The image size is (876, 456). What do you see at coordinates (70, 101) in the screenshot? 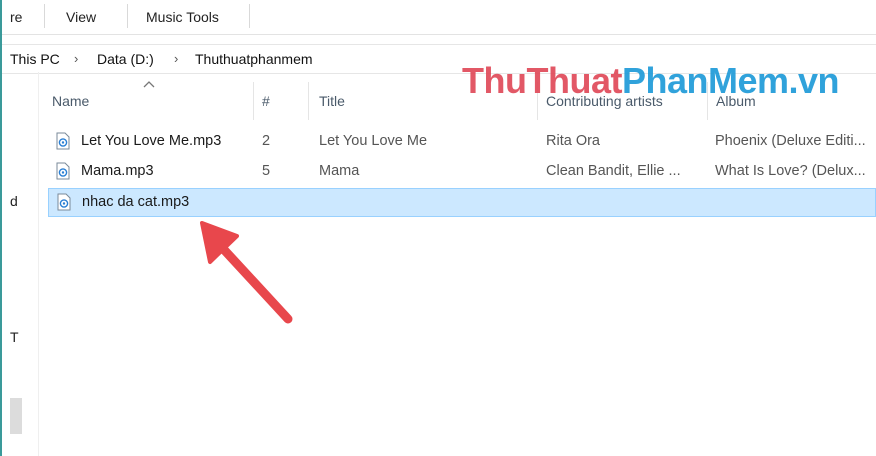
I see `column-header-name: Name` at bounding box center [70, 101].